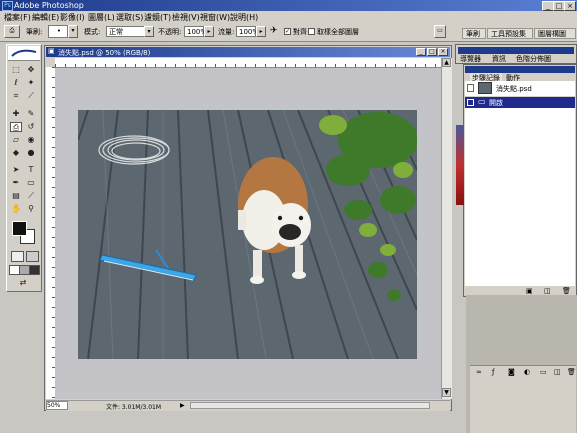  Describe the element at coordinates (261, 31) in the screenshot. I see `flow-slider-icon: ▸` at that location.